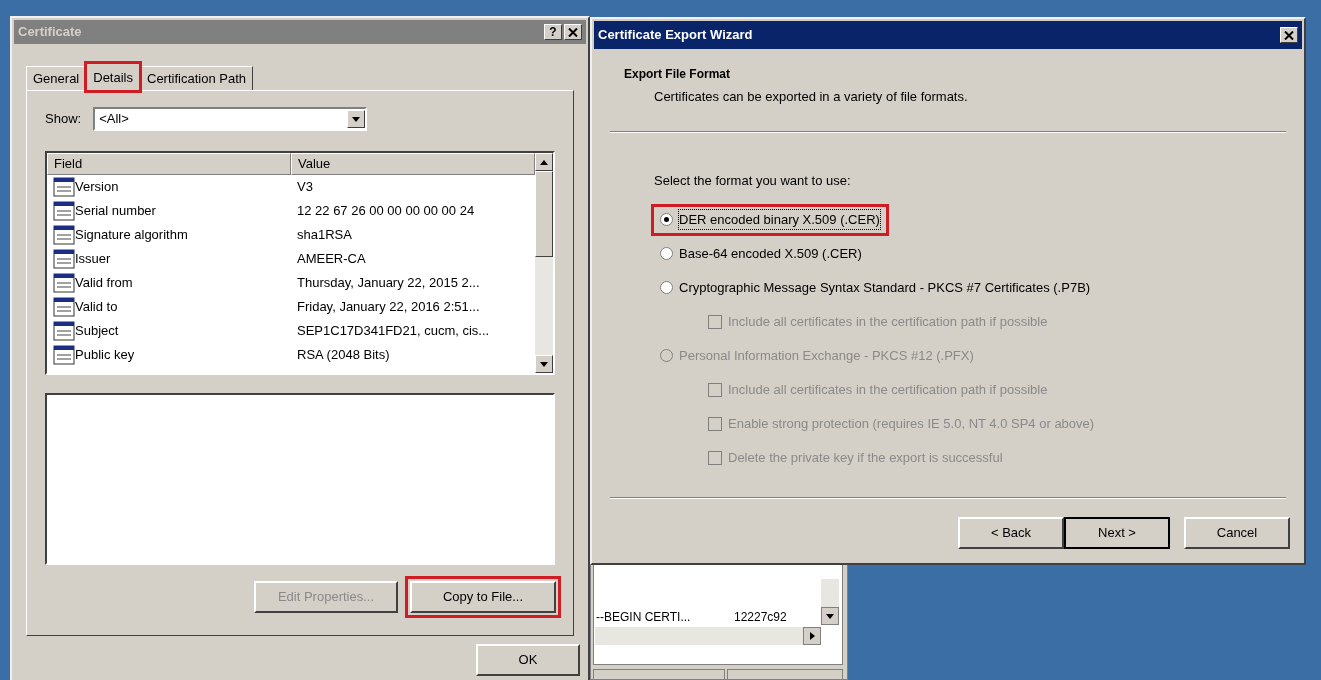 The image size is (1321, 680). Describe the element at coordinates (56, 78) in the screenshot. I see `tab: General` at that location.